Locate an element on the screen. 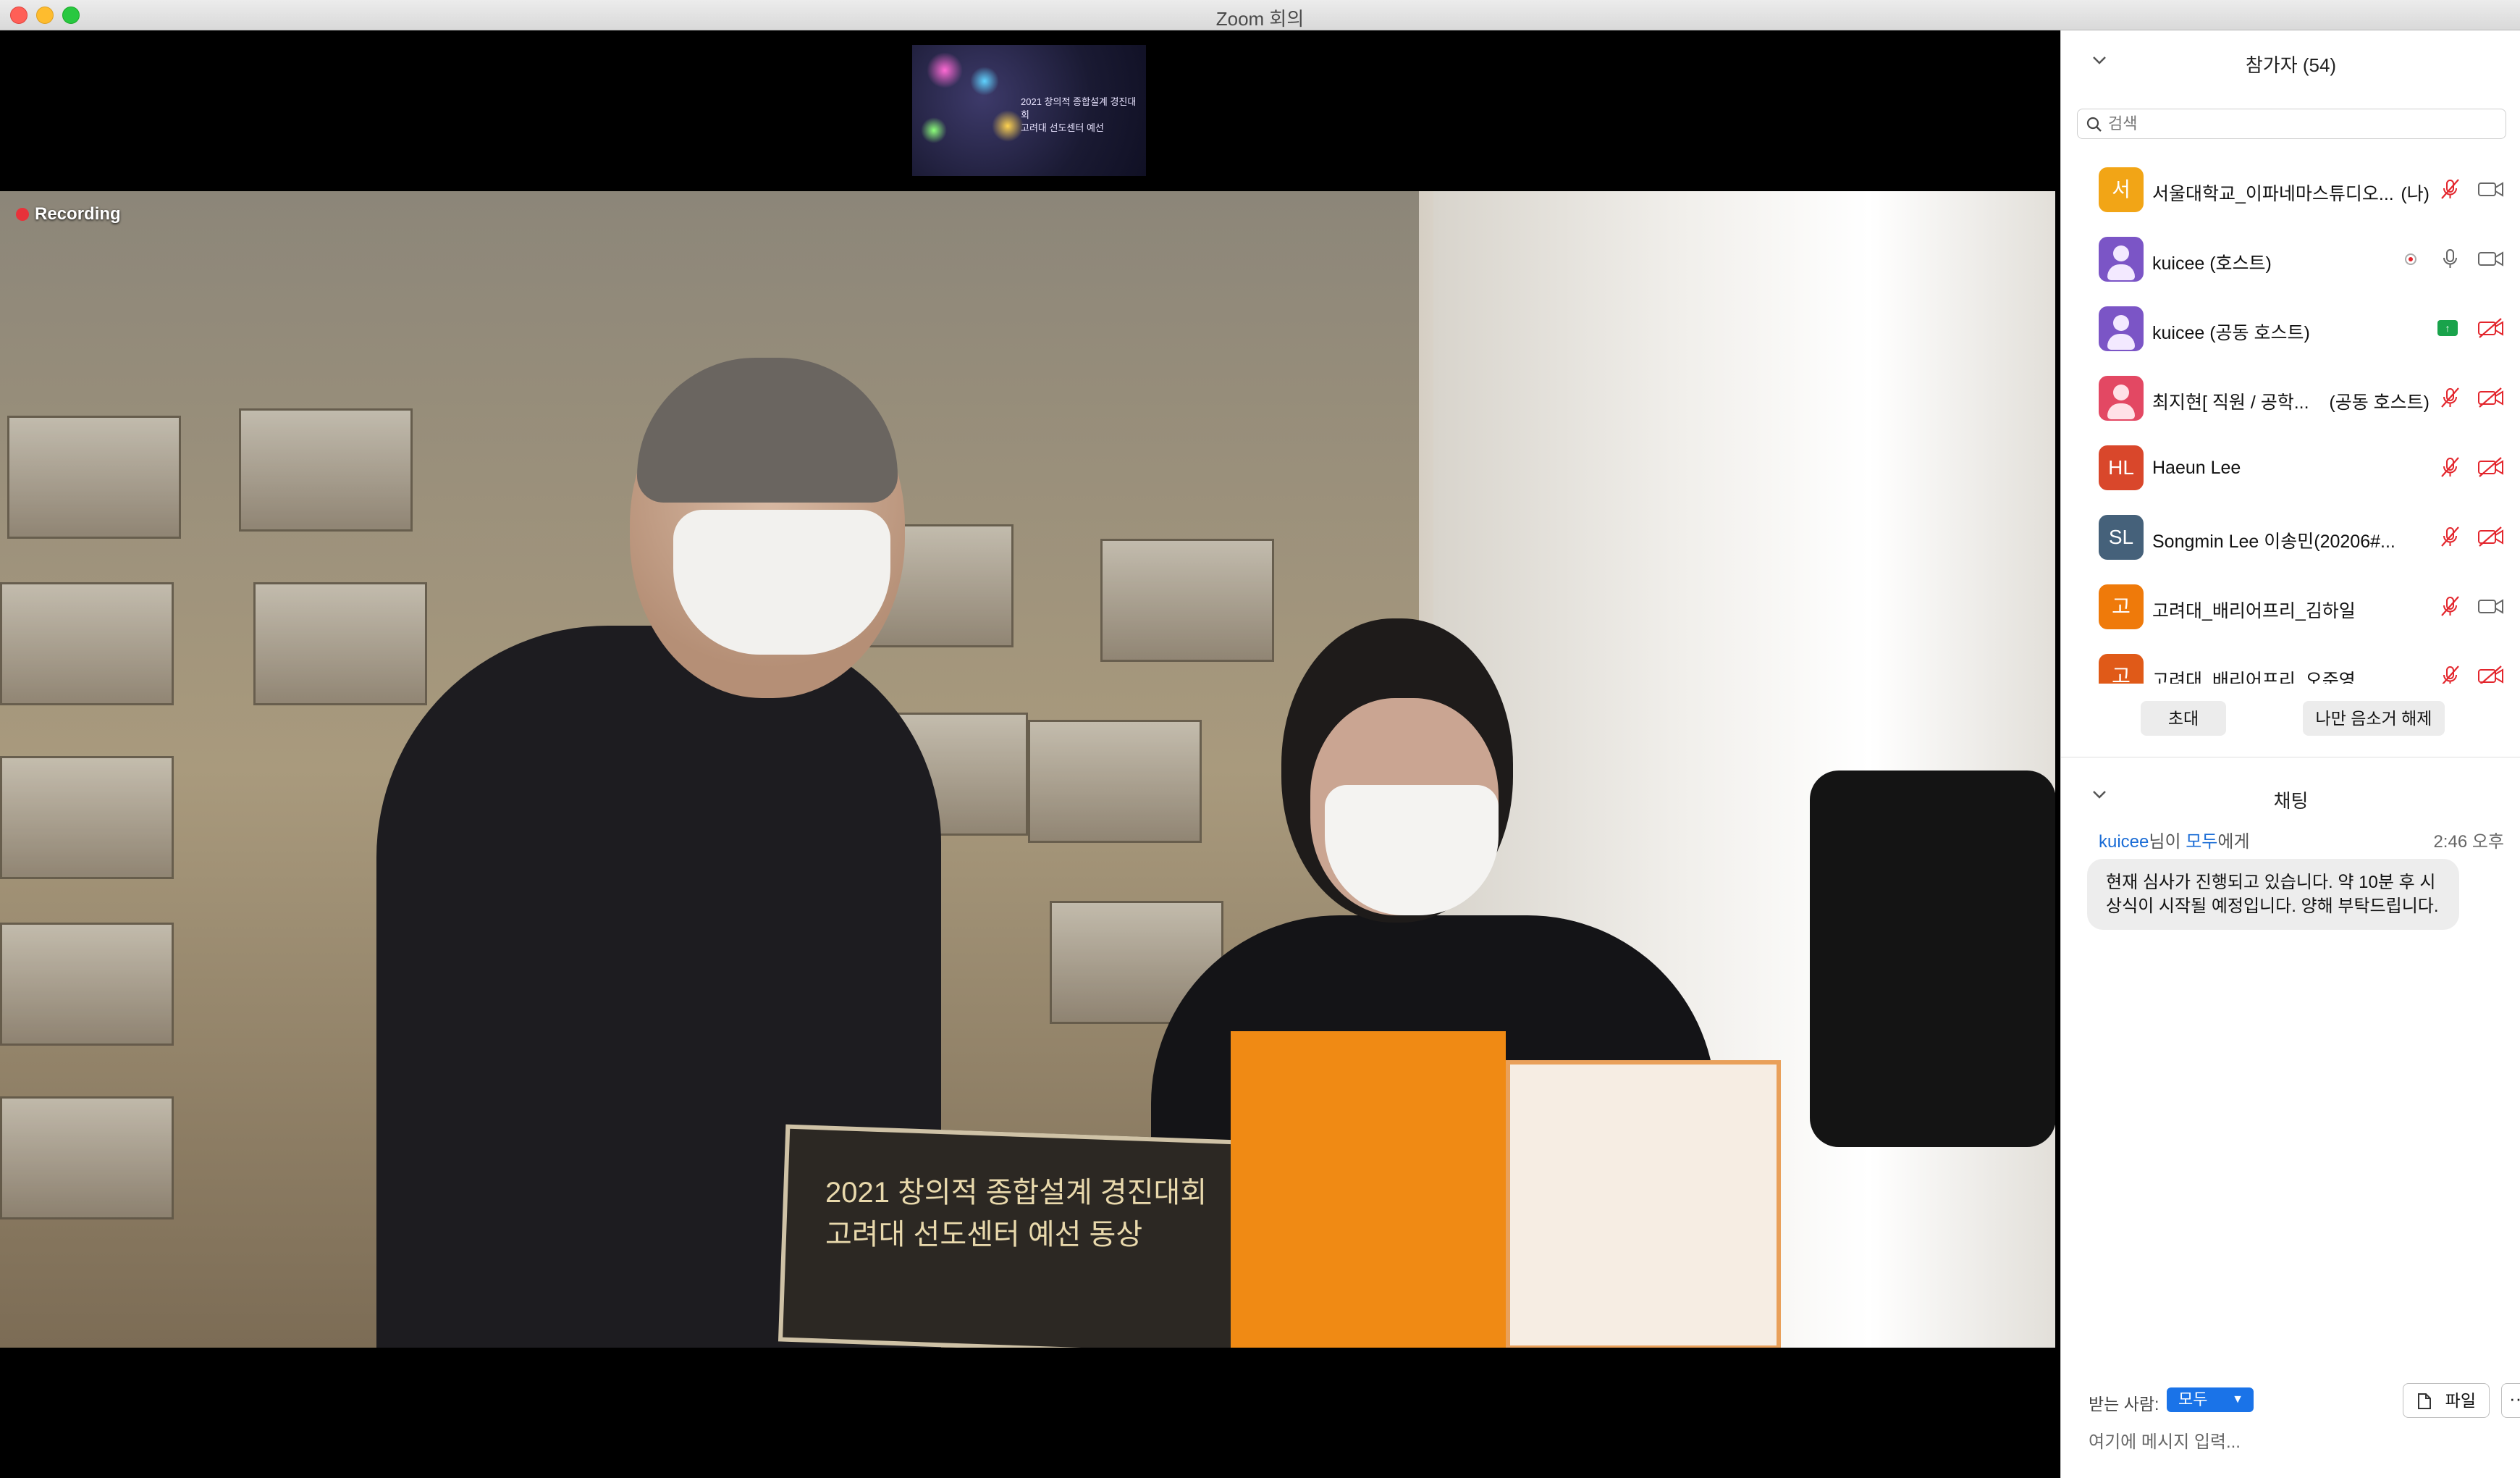 This screenshot has height=1478, width=2520. participants-title: 참가자 (54) is located at coordinates (2291, 65).